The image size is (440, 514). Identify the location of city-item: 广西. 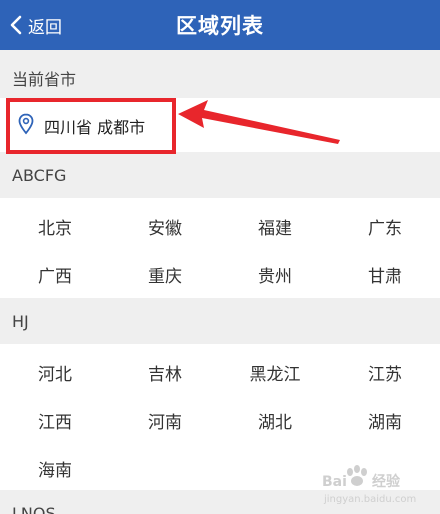
(55, 274).